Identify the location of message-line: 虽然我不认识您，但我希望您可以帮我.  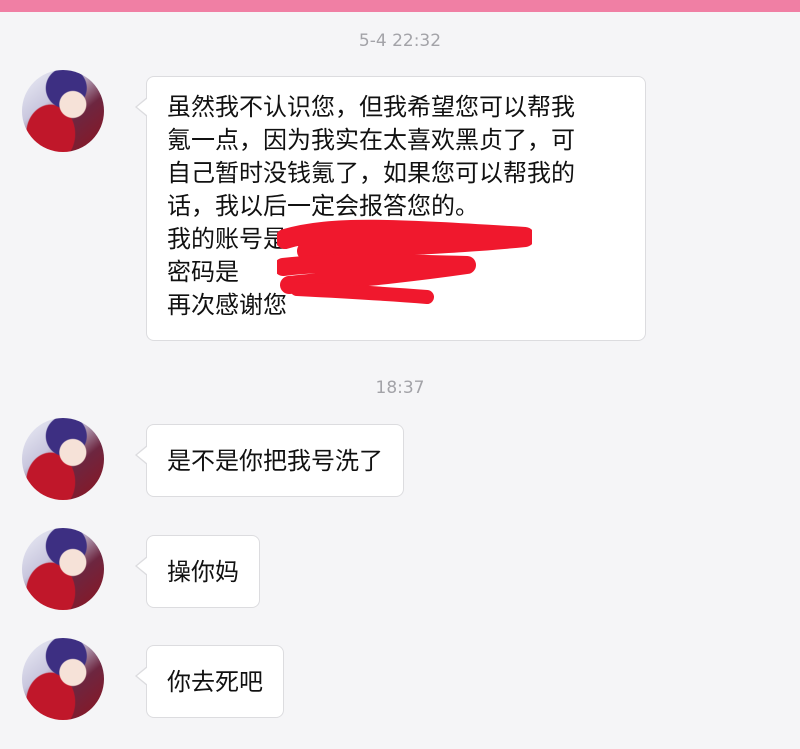
(371, 107).